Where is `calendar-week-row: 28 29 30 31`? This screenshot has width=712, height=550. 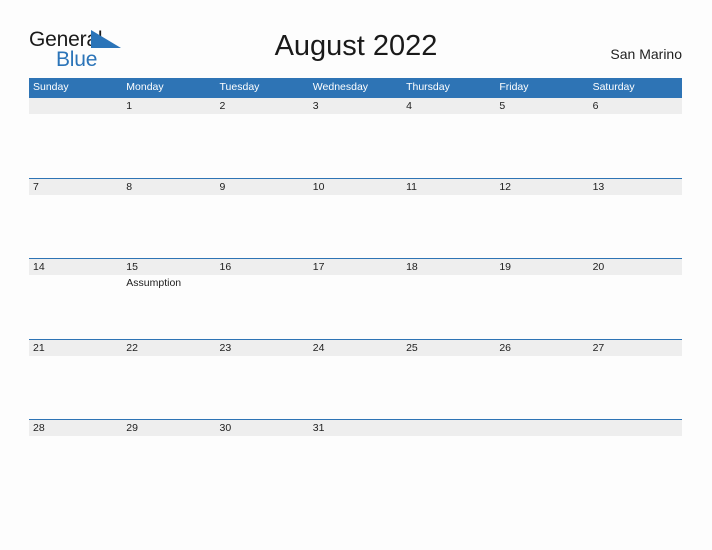 calendar-week-row: 28 29 30 31 is located at coordinates (355, 459).